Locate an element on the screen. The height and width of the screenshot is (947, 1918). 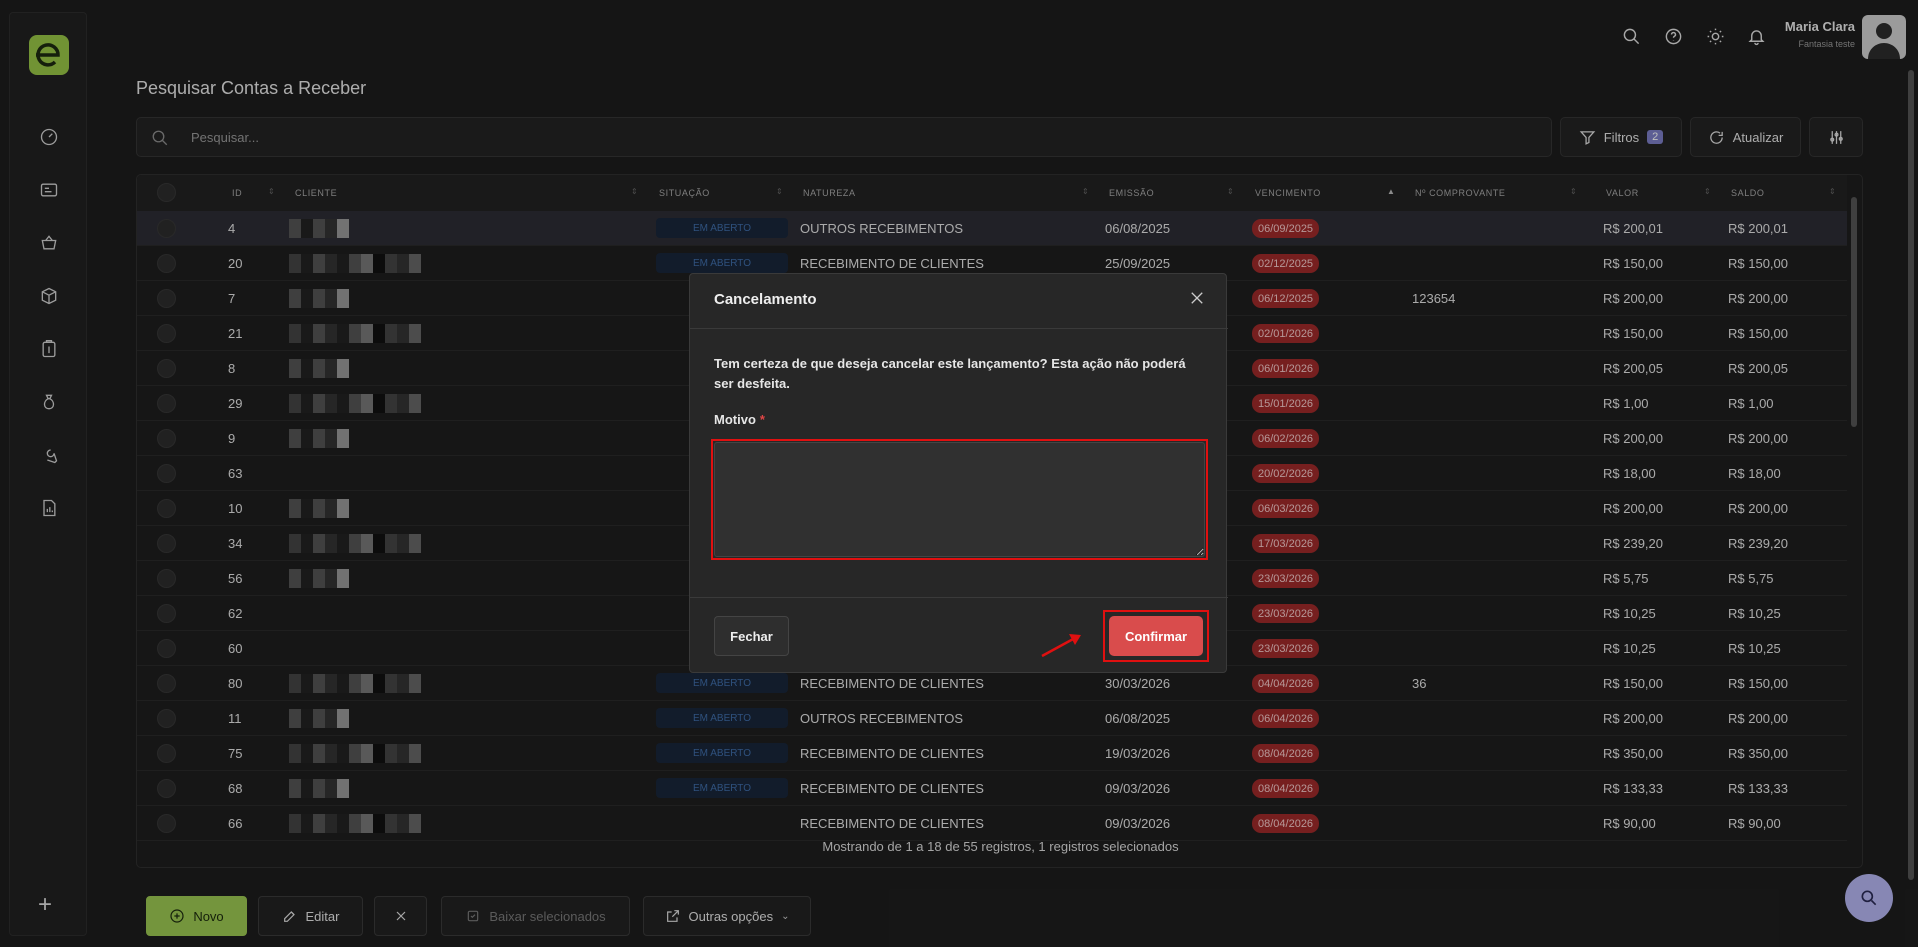
motivo-textarea is located at coordinates (959, 499).